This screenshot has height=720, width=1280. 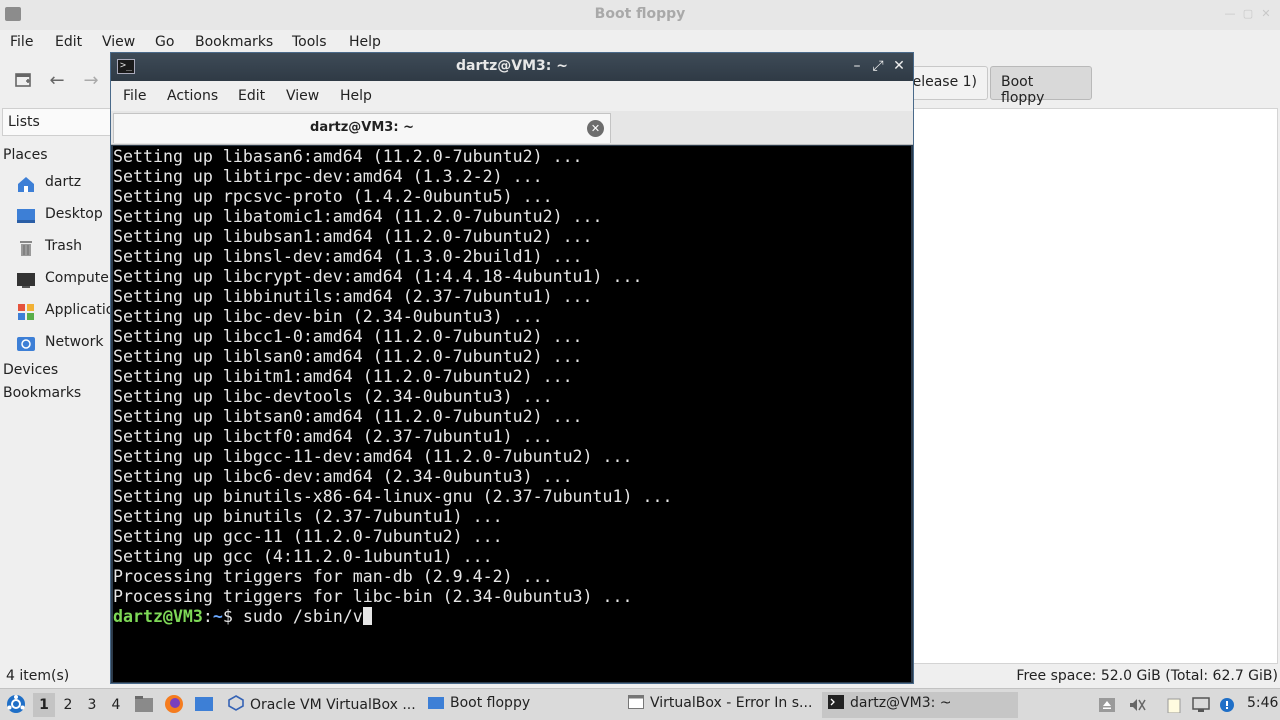 What do you see at coordinates (78, 278) in the screenshot?
I see `sidebar-item-label: Computer` at bounding box center [78, 278].